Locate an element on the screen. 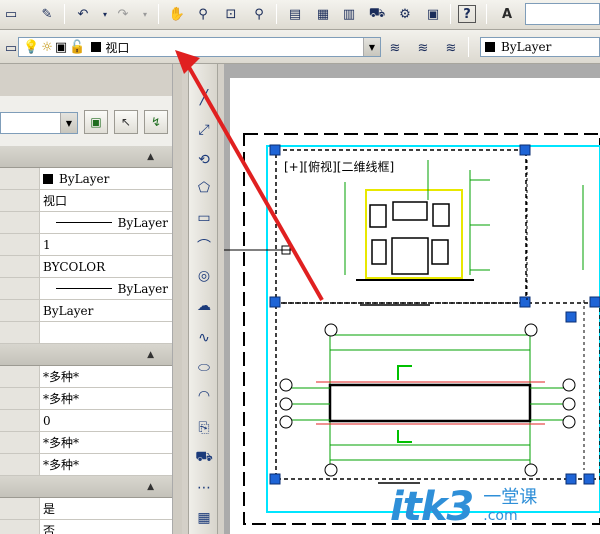 Image resolution: width=600 pixels, height=534 pixels. revision-cloud-icon: ☁ is located at coordinates (204, 306).